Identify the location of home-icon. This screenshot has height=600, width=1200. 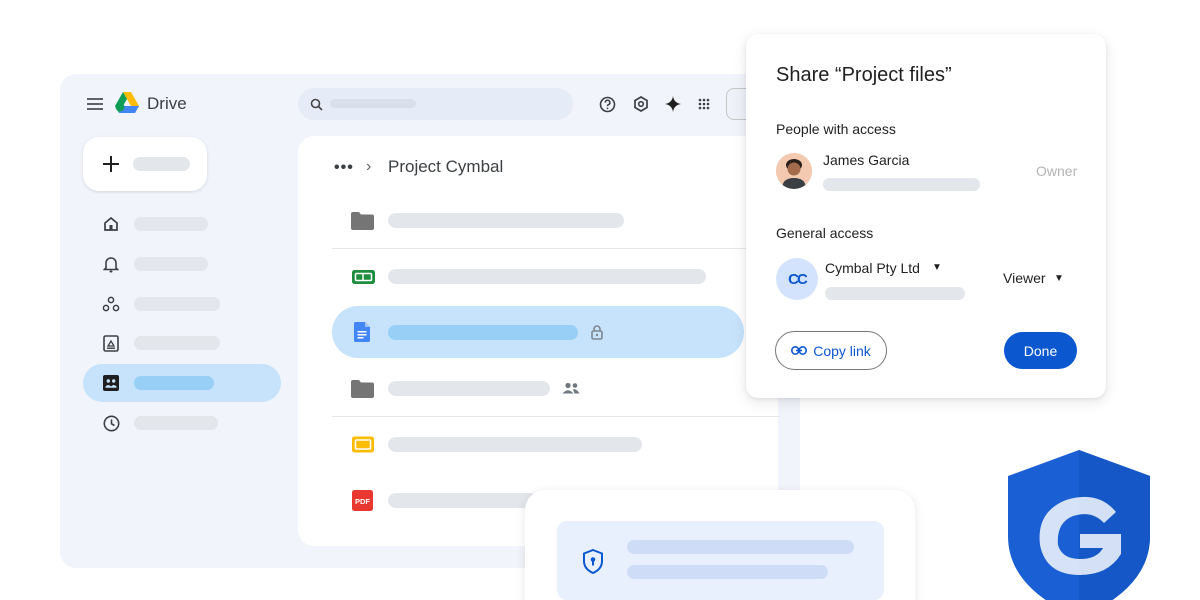
(111, 224).